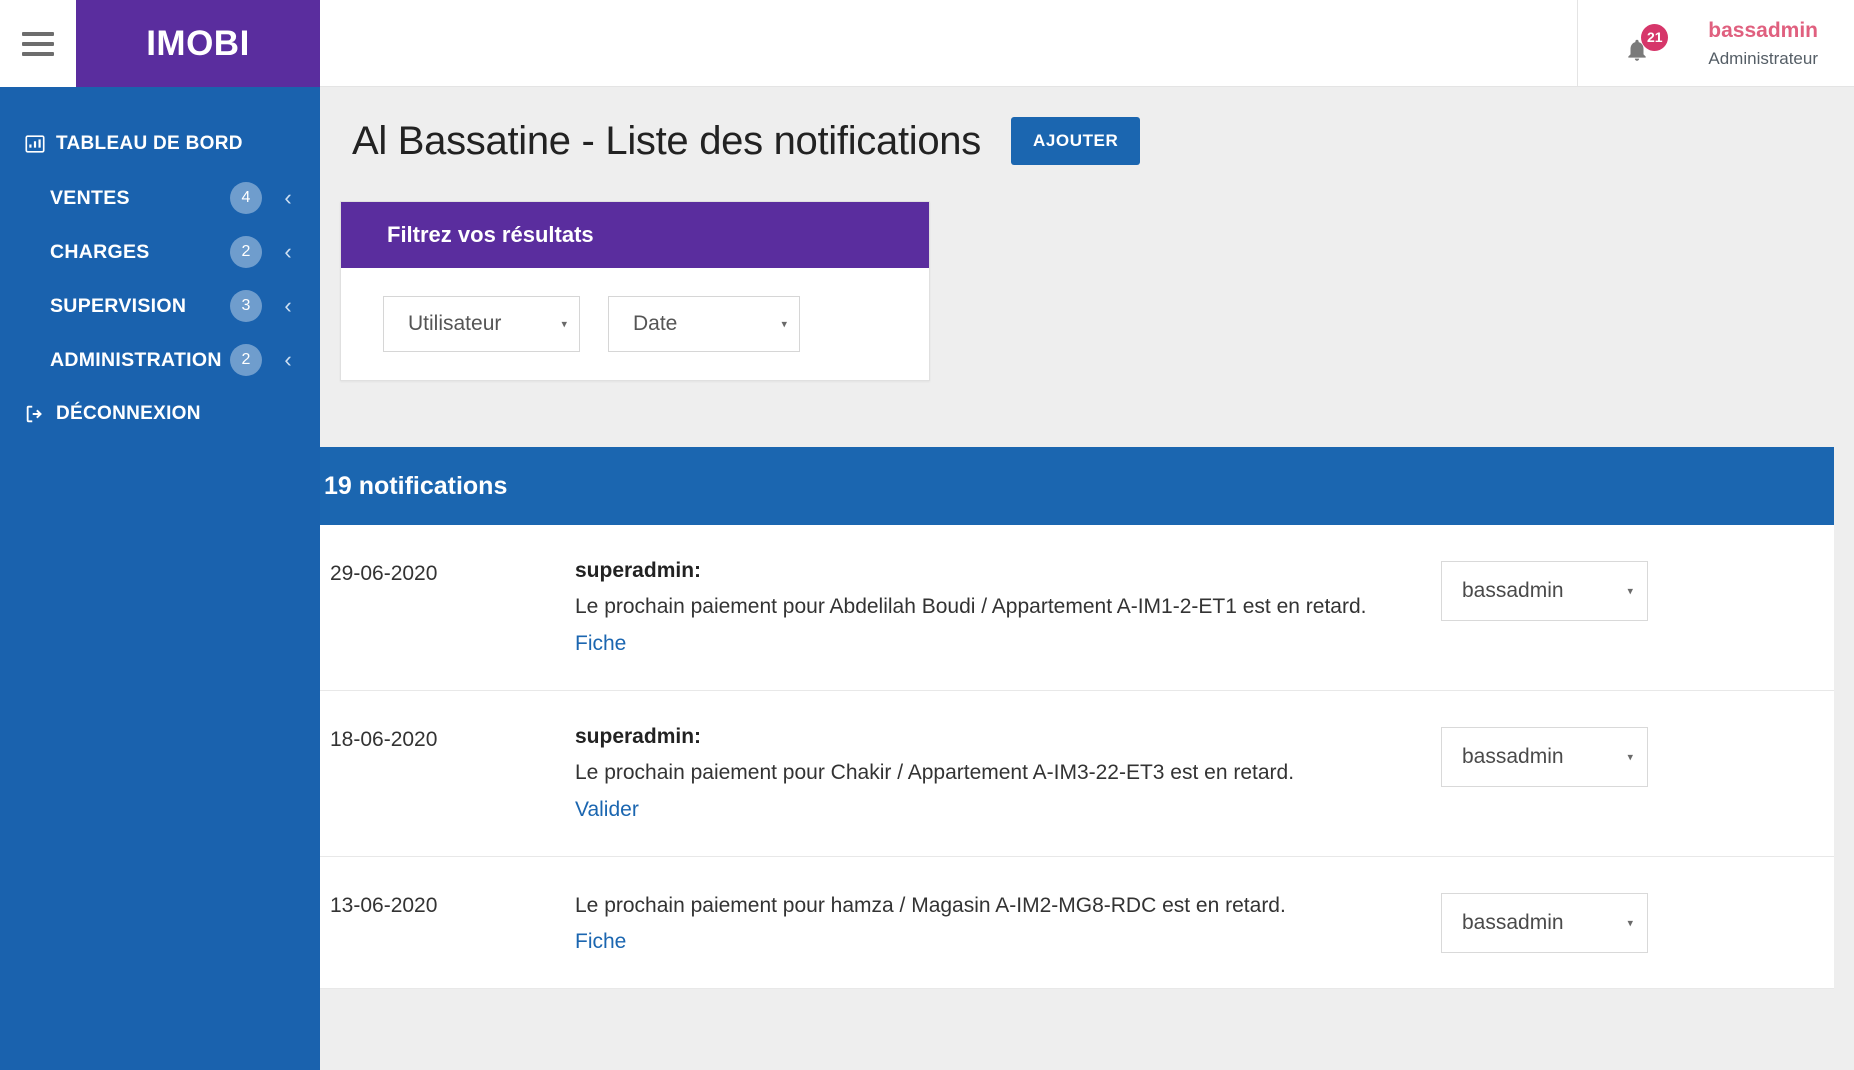 The height and width of the screenshot is (1070, 1854). Describe the element at coordinates (90, 197) in the screenshot. I see `sidebar-item-label: VENTES` at that location.